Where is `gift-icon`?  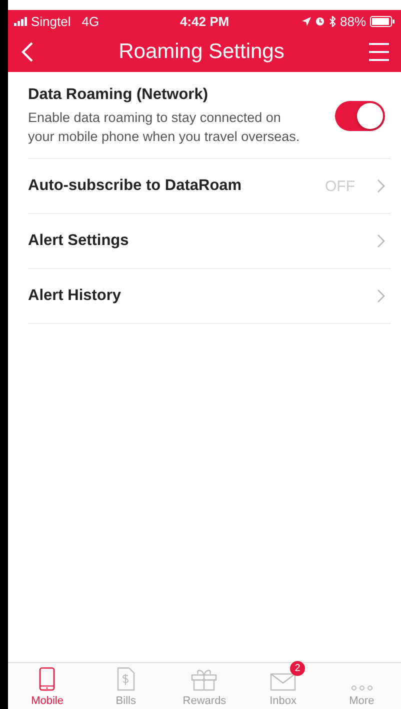
gift-icon is located at coordinates (204, 679).